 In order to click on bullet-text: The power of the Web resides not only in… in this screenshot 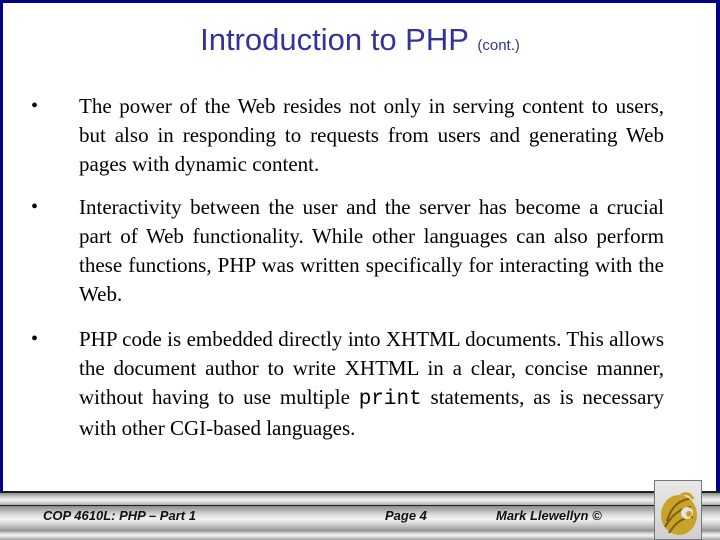, I will do `click(371, 135)`.